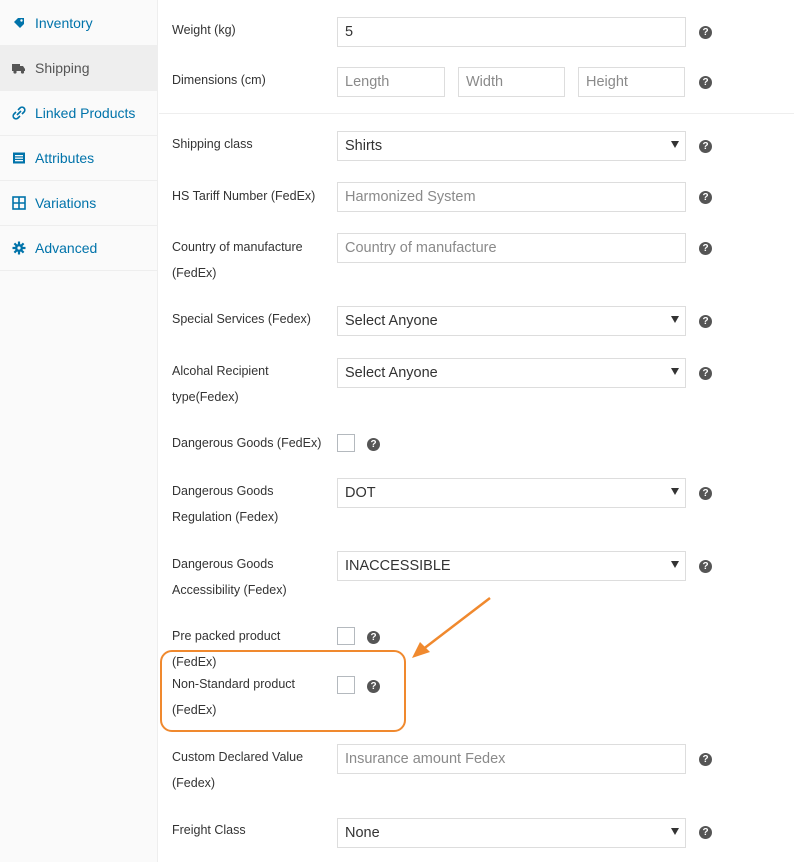 The image size is (794, 862). I want to click on freight-class-value: None, so click(362, 833).